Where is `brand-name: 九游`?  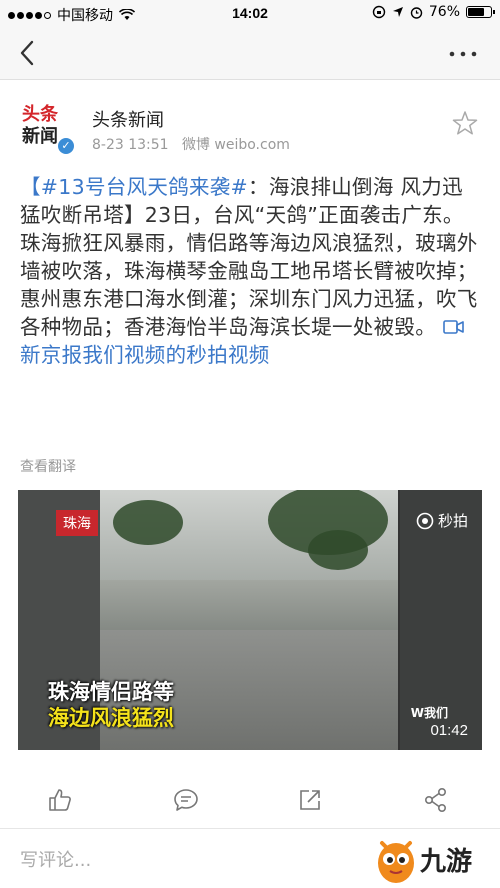 brand-name: 九游 is located at coordinates (446, 862).